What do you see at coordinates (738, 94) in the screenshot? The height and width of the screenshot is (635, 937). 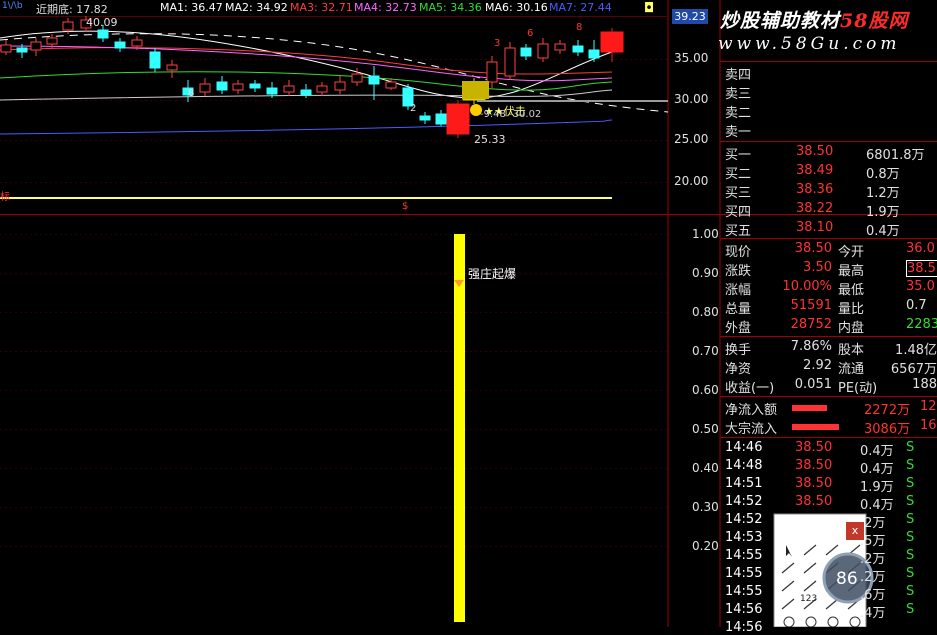 I see `sell-level-label: 卖三` at bounding box center [738, 94].